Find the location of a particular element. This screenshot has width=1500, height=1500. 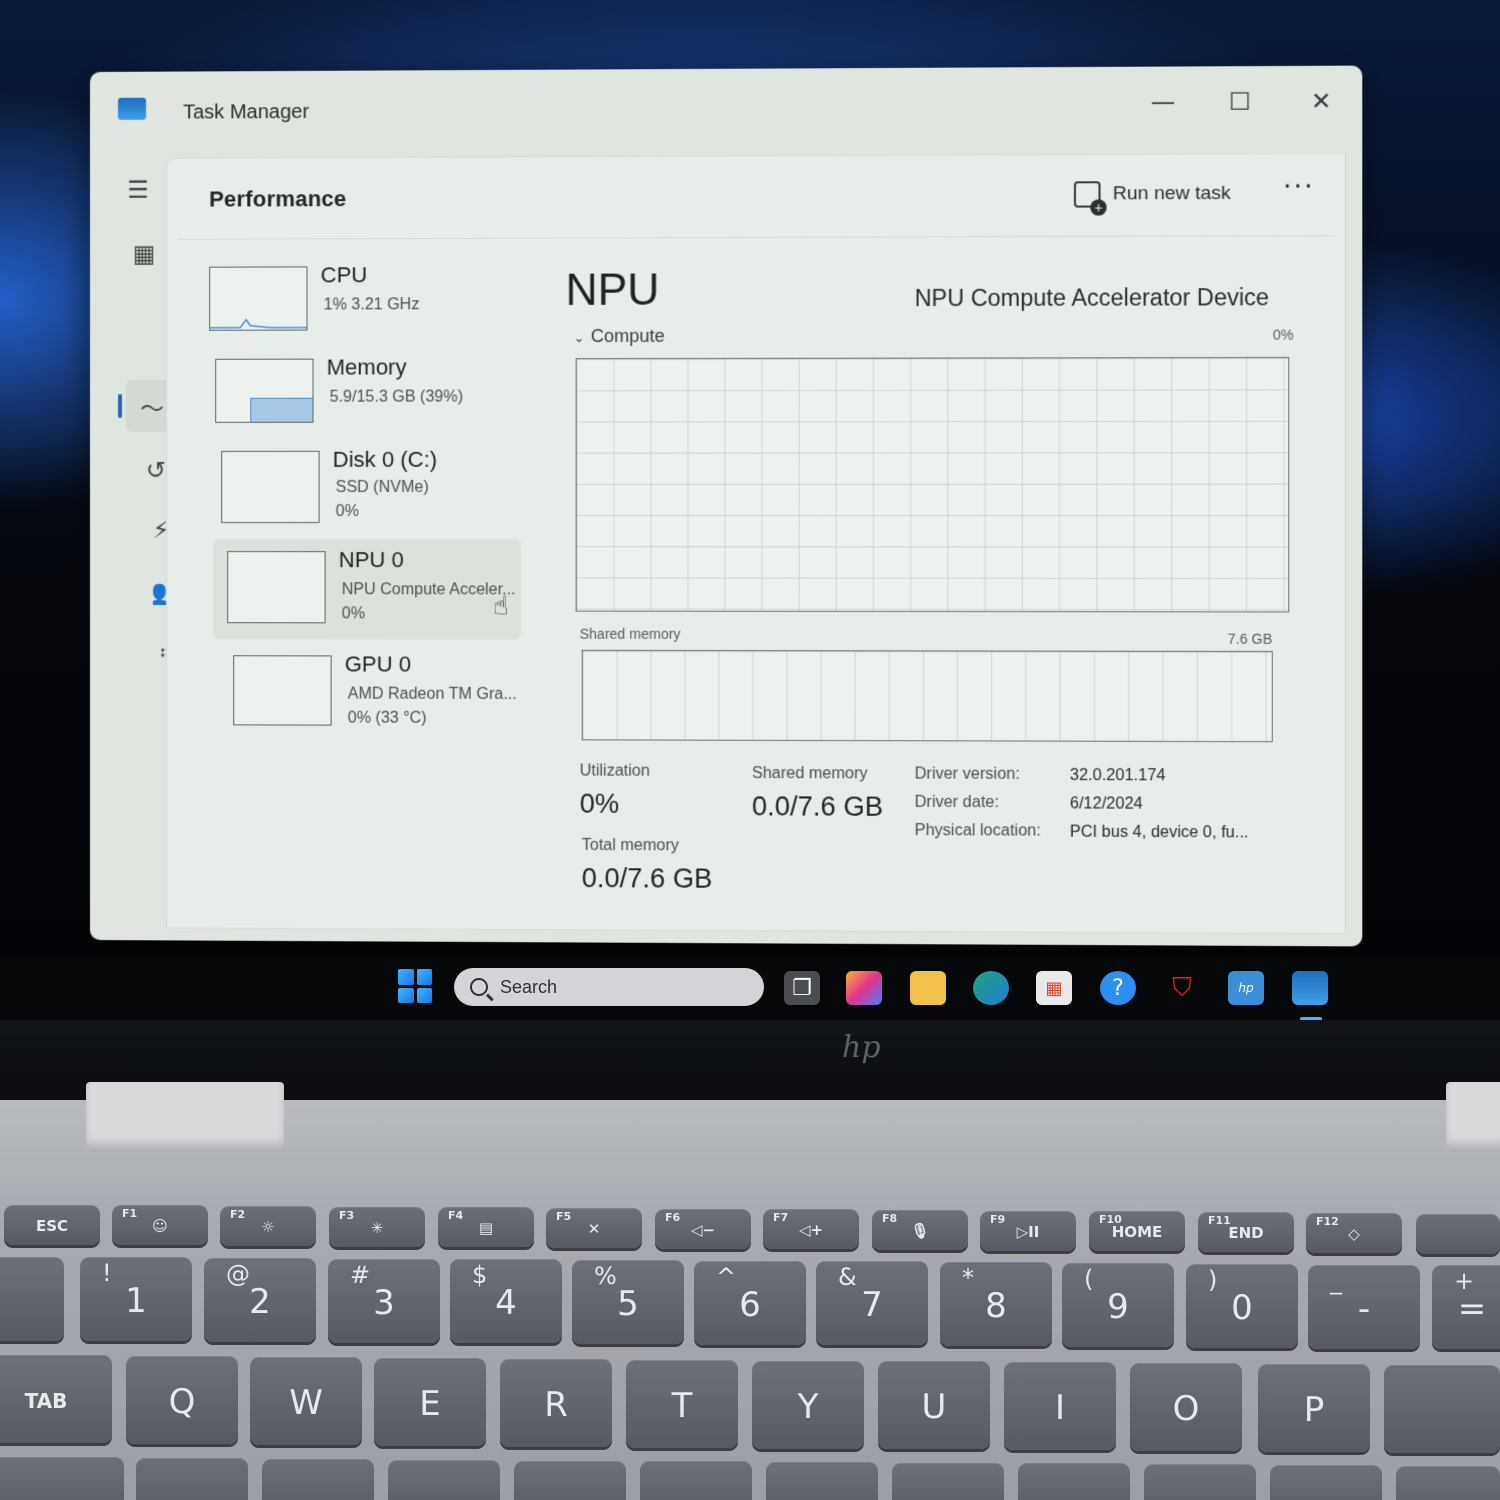

driver-date-value: 6/12/2024 is located at coordinates (1106, 804).